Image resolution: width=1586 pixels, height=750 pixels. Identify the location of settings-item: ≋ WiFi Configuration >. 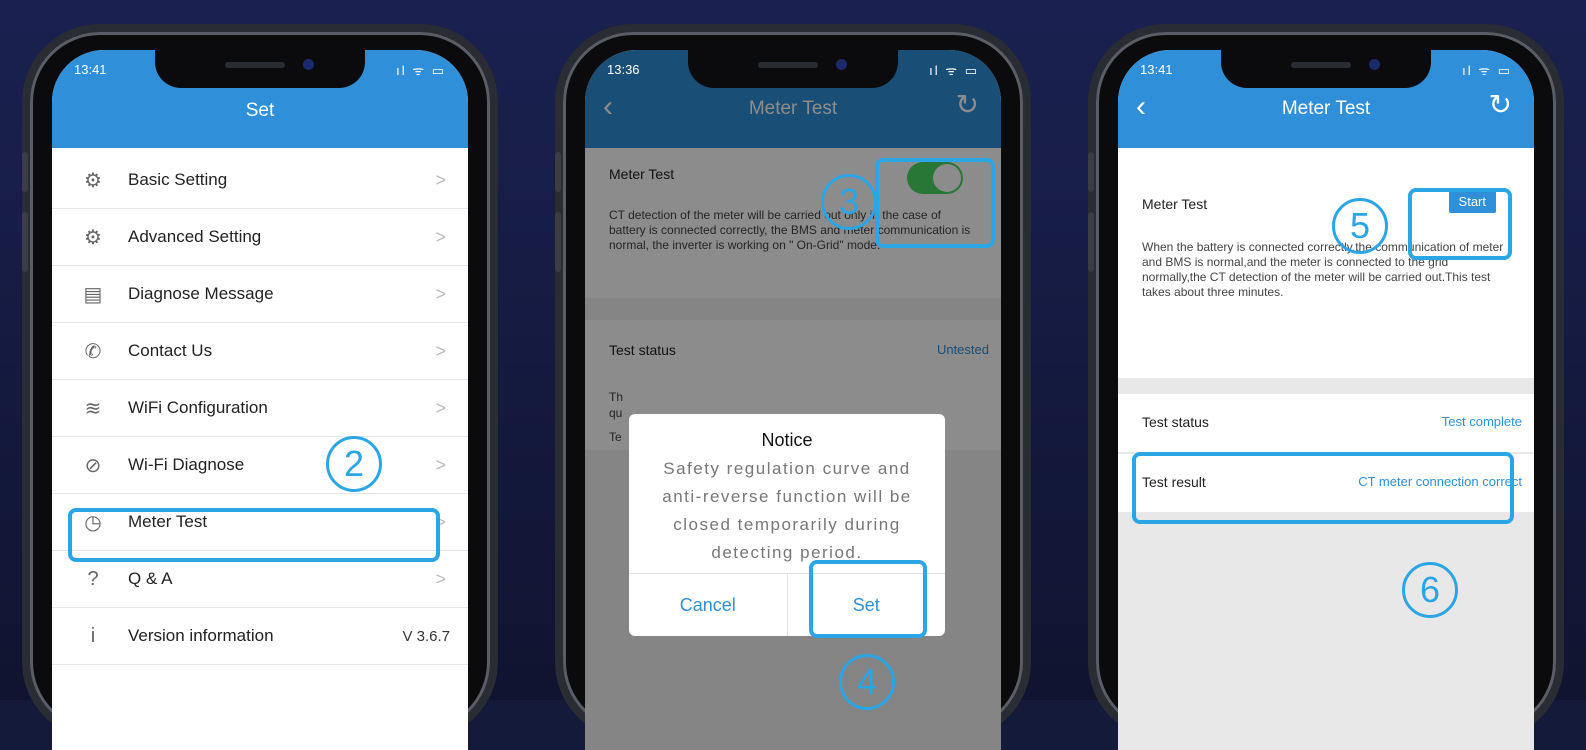
(260, 408).